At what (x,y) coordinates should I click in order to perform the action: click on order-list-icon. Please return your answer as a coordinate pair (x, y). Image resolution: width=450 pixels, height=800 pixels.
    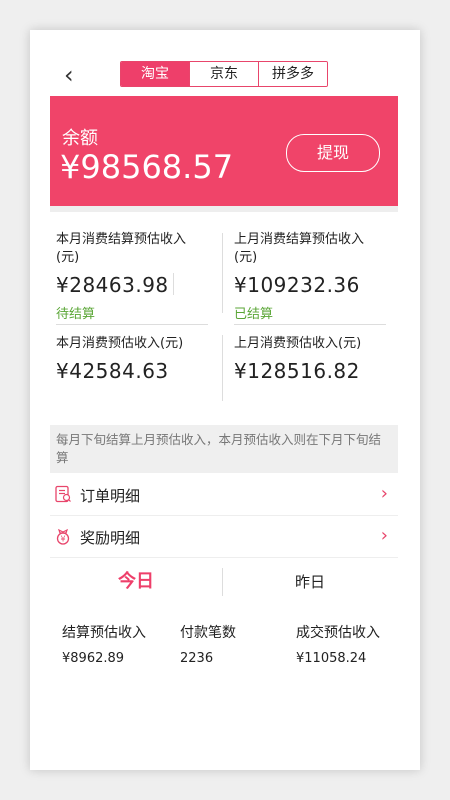
    Looking at the image, I should click on (63, 494).